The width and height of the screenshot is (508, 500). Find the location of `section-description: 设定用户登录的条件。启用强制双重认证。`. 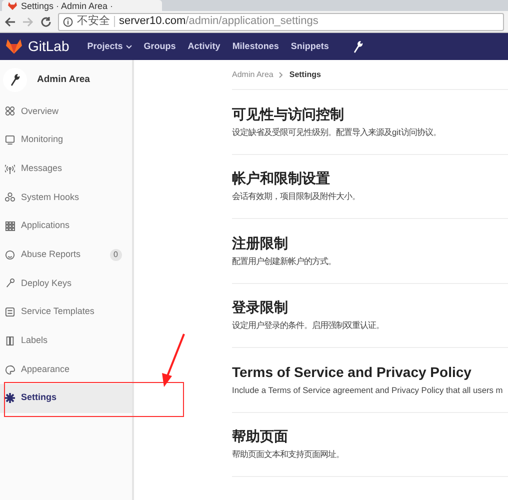

section-description: 设定用户登录的条件。启用强制双重认证。 is located at coordinates (308, 326).